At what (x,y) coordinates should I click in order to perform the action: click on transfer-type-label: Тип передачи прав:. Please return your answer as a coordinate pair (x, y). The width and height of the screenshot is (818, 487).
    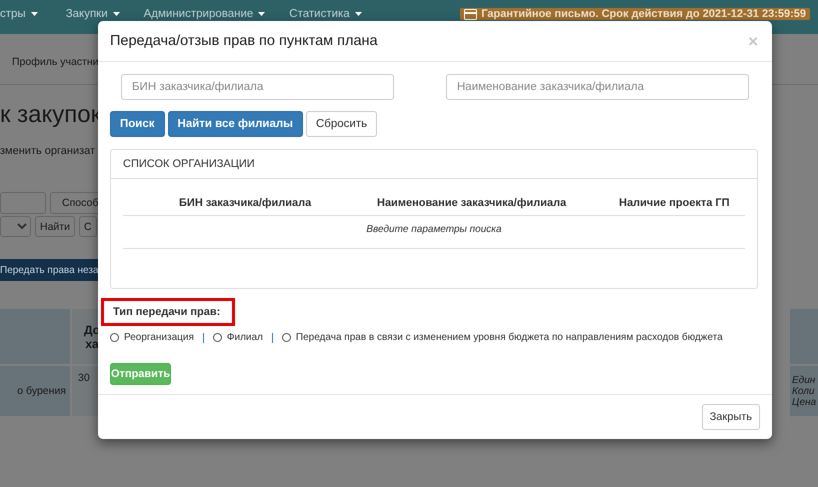
    Looking at the image, I should click on (168, 312).